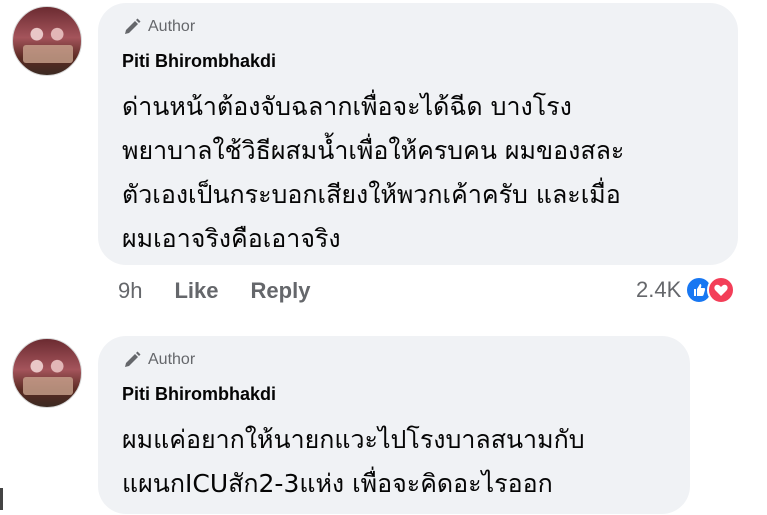 This screenshot has height=515, width=767. Describe the element at coordinates (281, 291) in the screenshot. I see `reply-button: Reply` at that location.